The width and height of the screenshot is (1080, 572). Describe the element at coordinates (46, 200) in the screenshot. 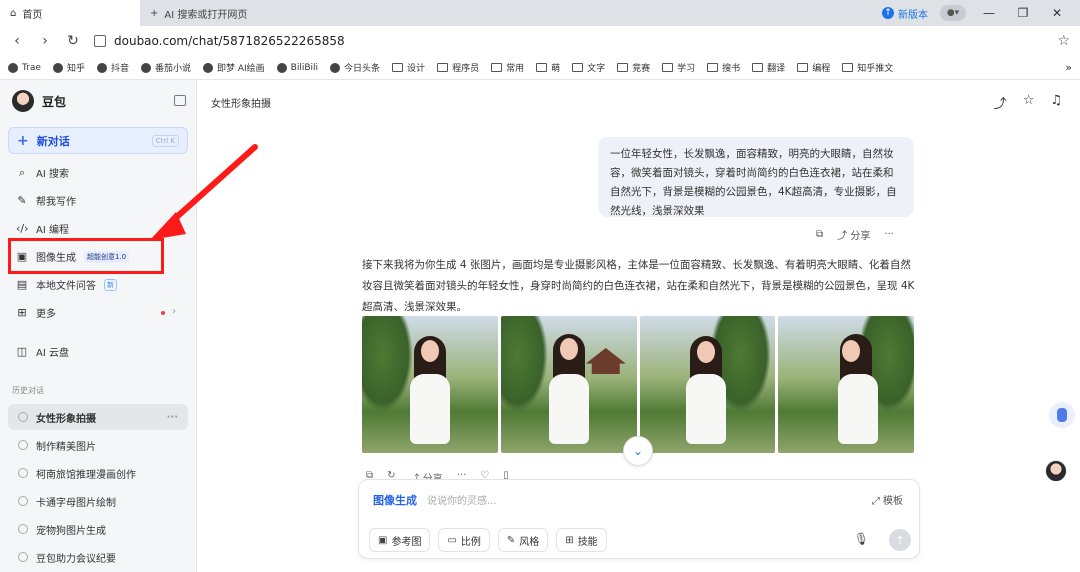

I see `sidebar-item-writing: ✎ 帮我写作` at that location.